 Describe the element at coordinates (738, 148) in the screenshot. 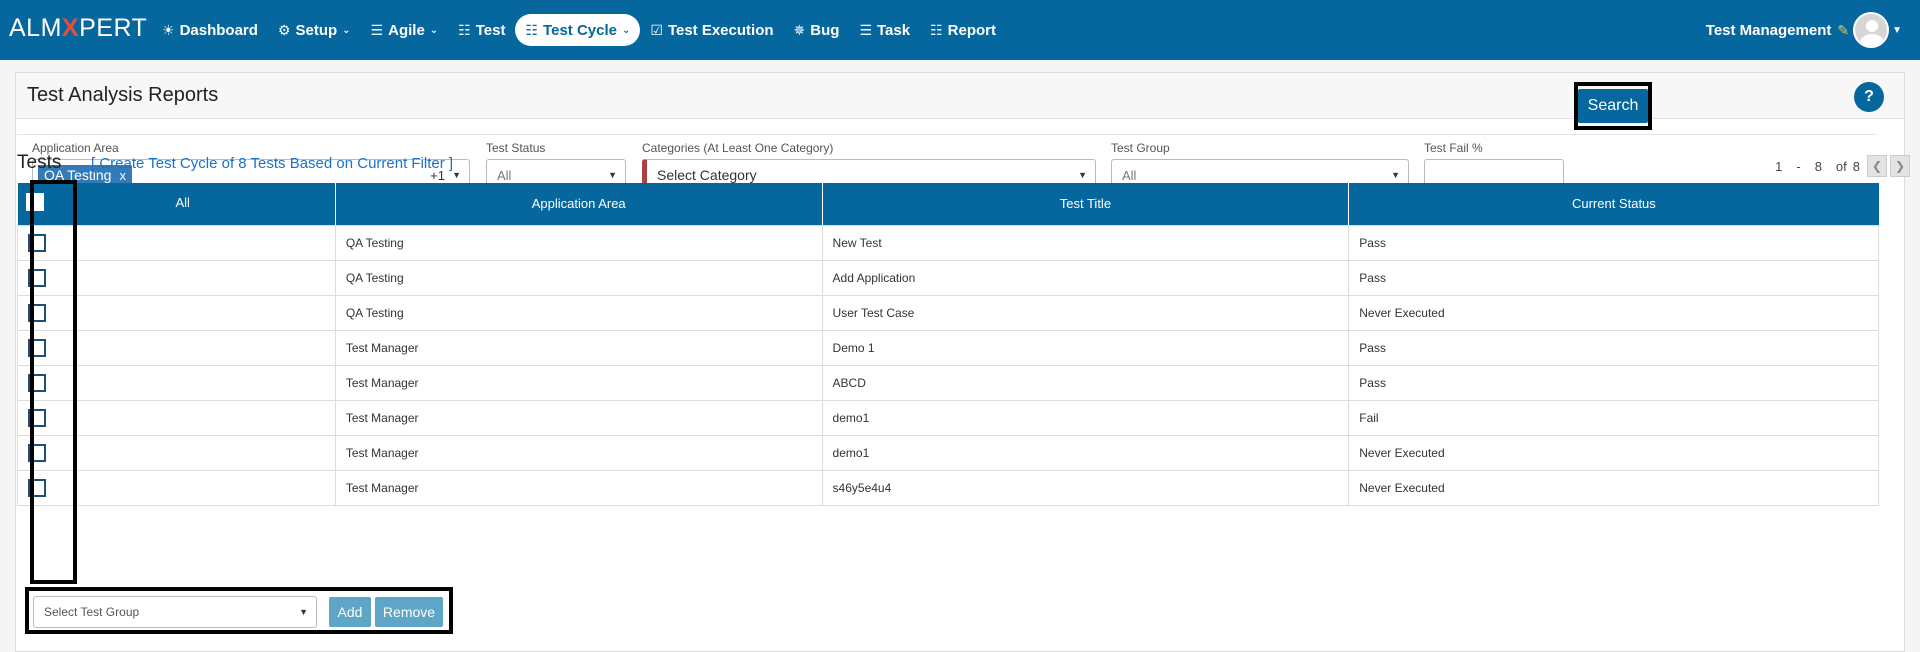

I see `categories-label: Categories (At Least One Category)` at that location.